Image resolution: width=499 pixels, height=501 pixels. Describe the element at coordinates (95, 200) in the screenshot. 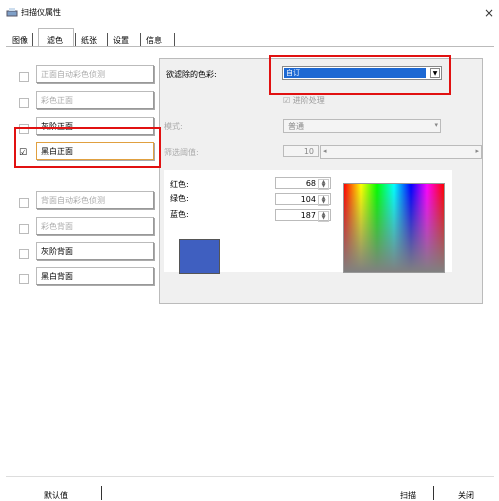

I see `side-item-label: 背面自动彩色侦测` at that location.